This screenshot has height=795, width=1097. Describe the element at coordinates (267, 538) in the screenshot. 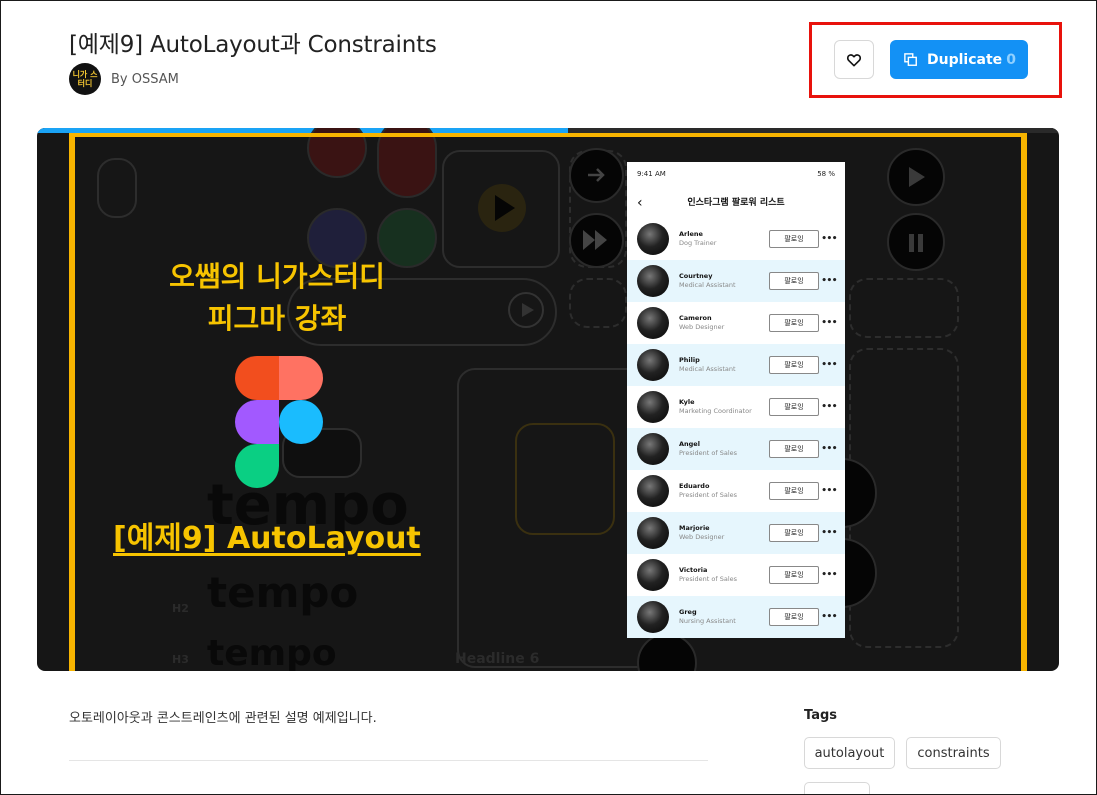

I see `example-title: [예제9] AutoLayout` at that location.